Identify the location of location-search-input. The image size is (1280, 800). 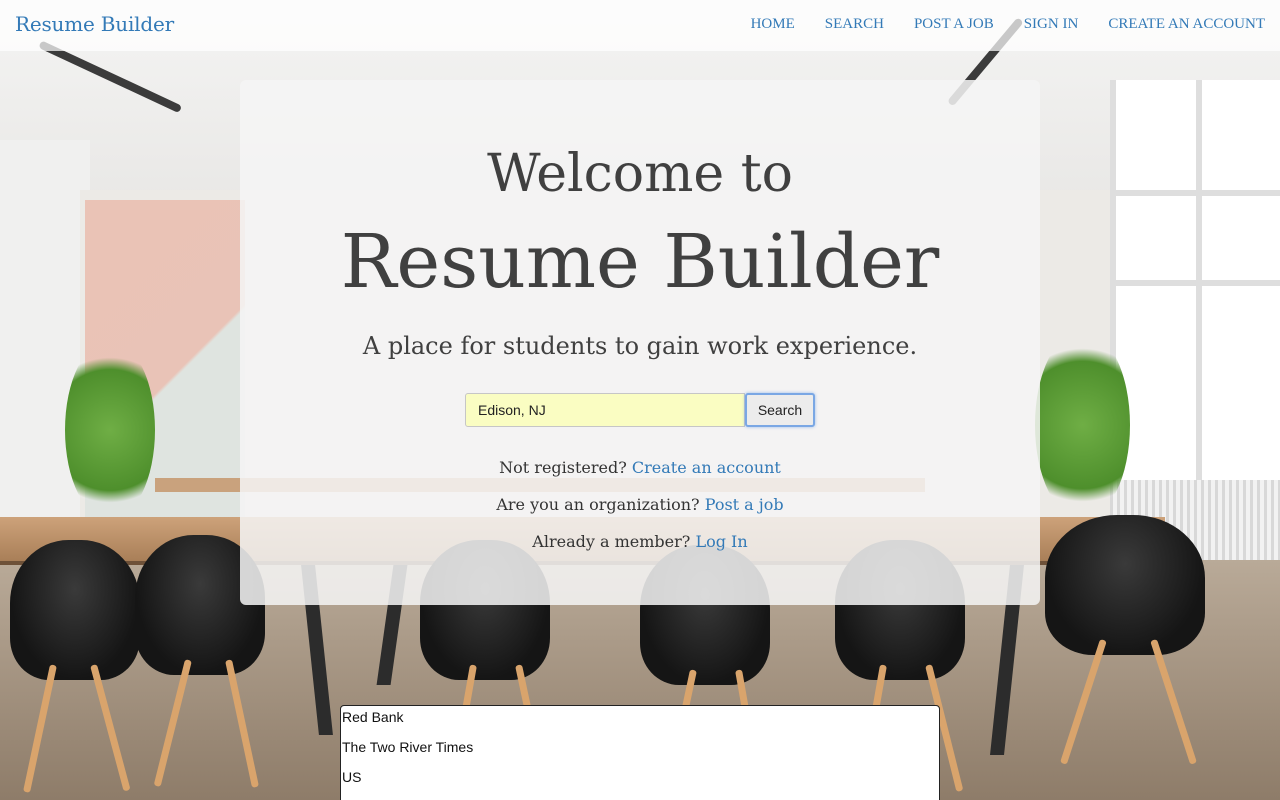
(605, 410).